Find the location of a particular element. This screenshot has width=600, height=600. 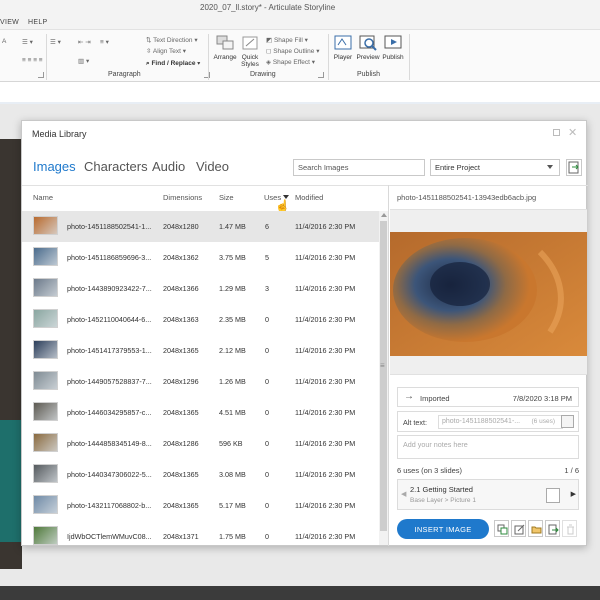

preview-image is located at coordinates (488, 294).